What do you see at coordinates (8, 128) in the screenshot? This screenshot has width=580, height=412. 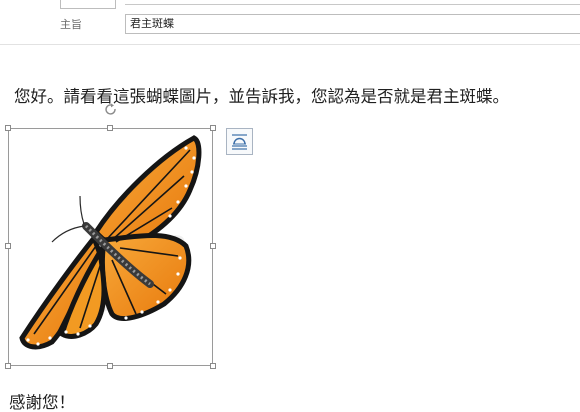 I see `resize-handle-top-left` at bounding box center [8, 128].